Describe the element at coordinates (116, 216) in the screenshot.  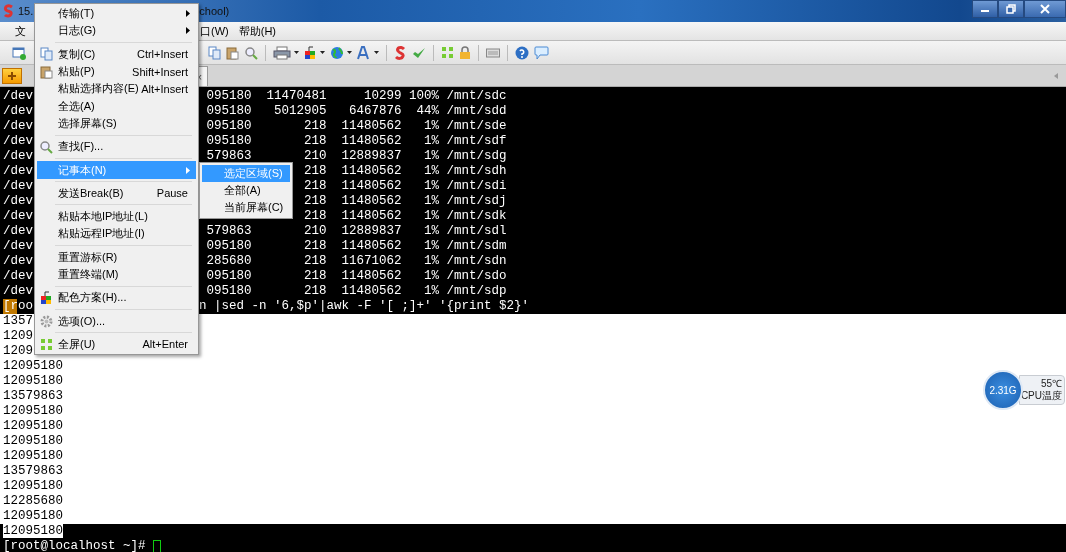
I see `context-menu-item: 粘贴本地IP地址(L)` at that location.